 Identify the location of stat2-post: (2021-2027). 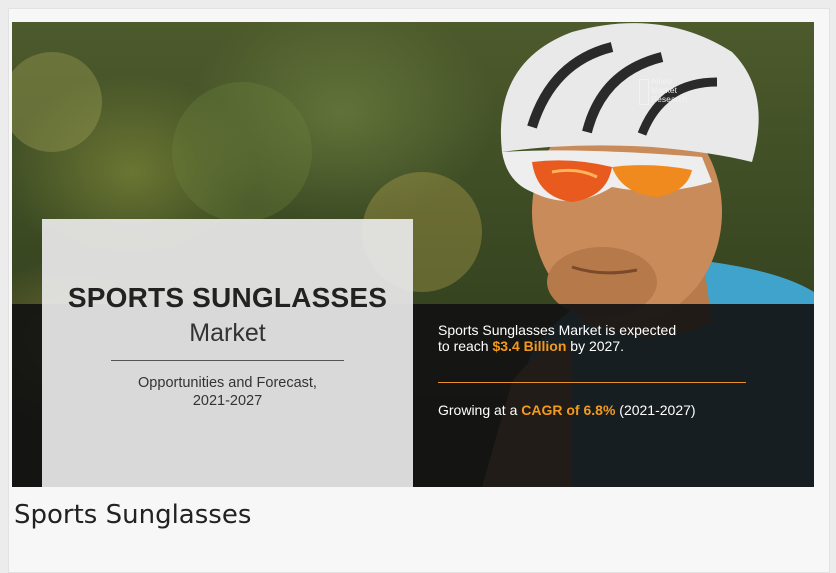
(655, 410).